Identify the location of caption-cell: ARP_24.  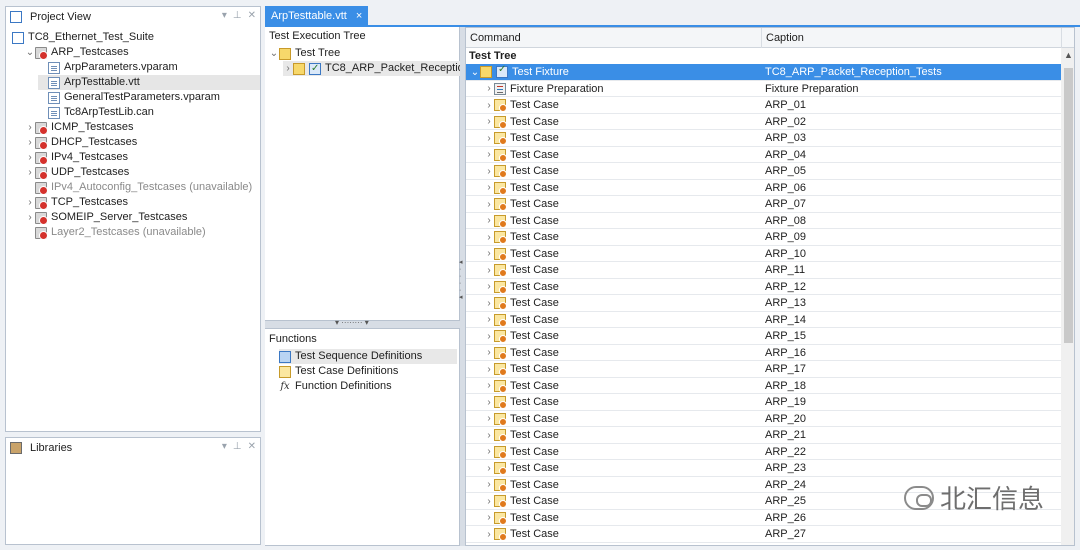
(785, 485).